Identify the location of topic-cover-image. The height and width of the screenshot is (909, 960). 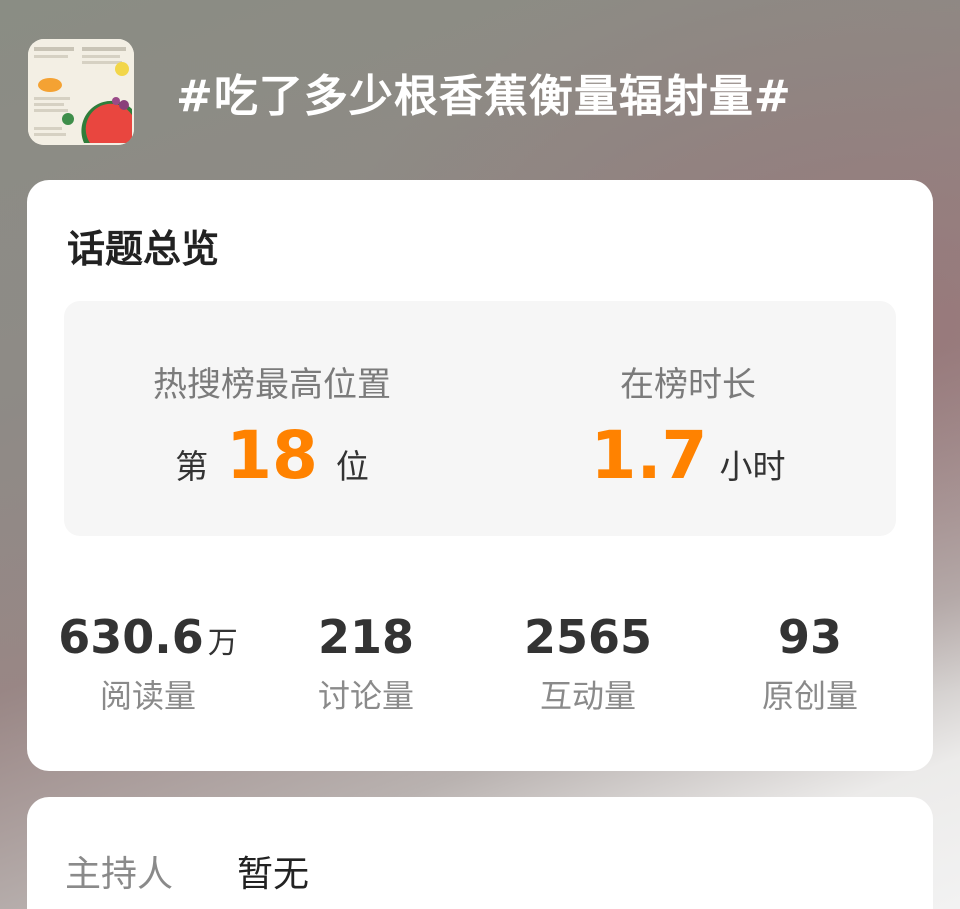
(81, 92).